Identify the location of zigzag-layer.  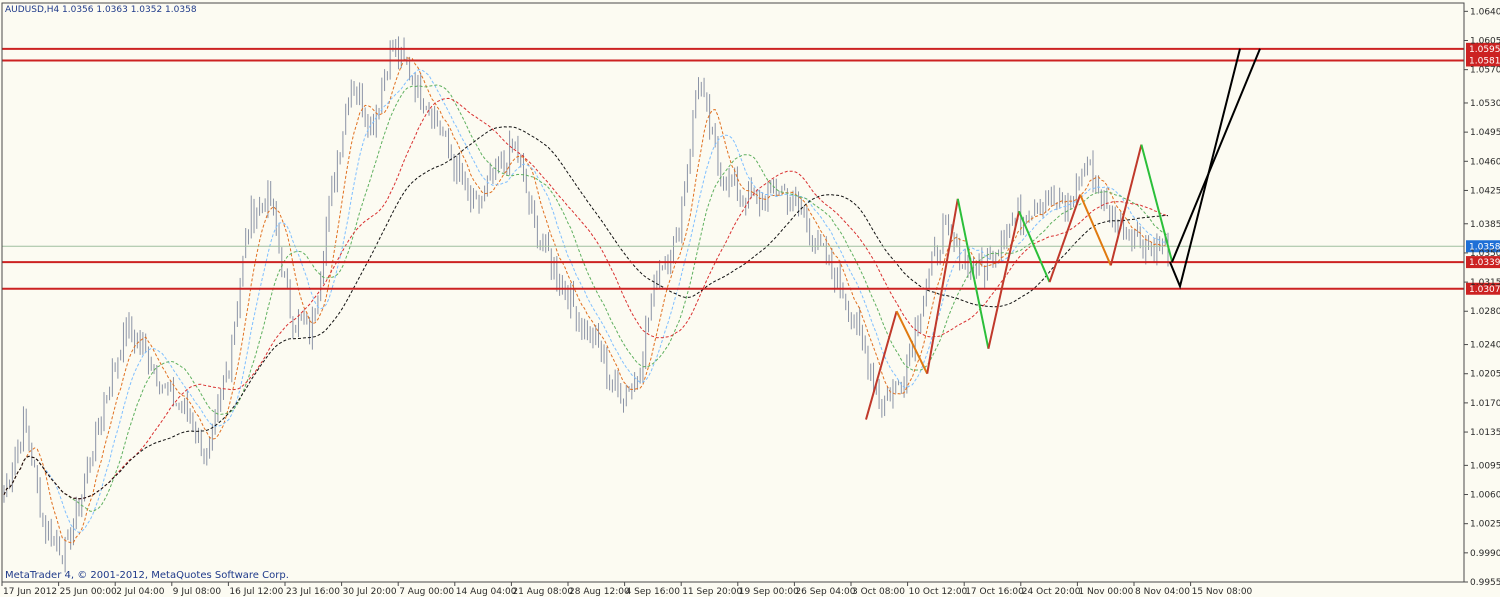
(1019, 282).